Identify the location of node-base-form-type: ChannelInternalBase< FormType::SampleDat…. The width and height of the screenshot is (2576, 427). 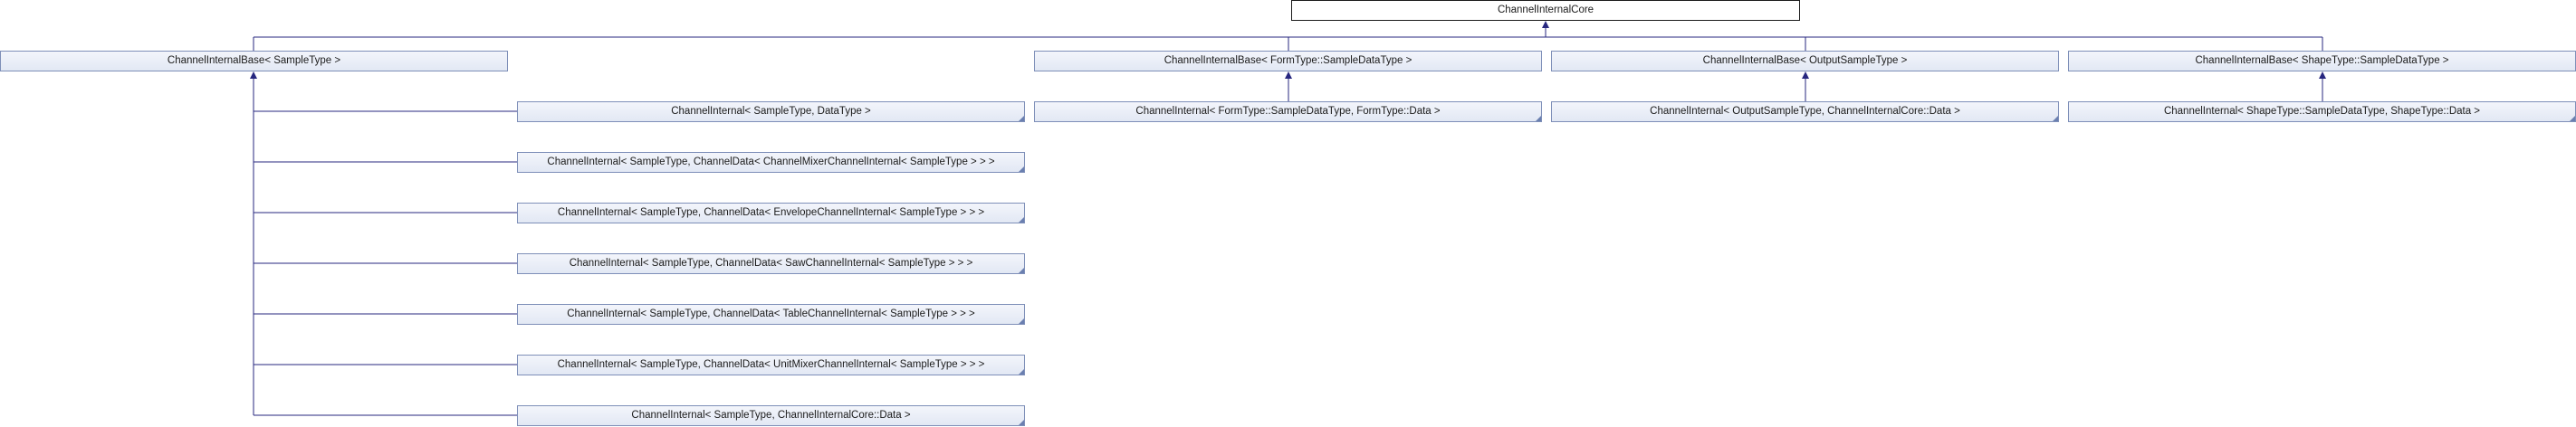
(1288, 61).